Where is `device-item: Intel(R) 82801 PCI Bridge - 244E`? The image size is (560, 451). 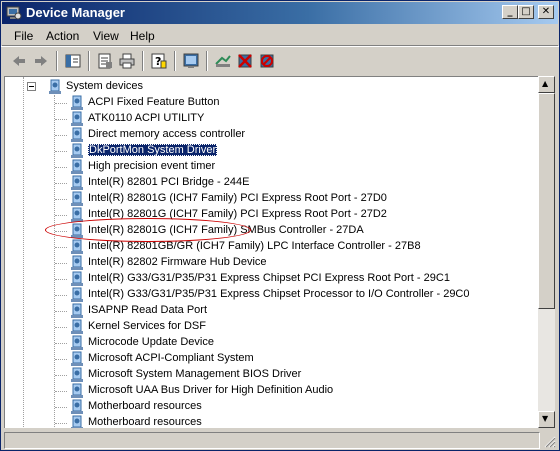 device-item: Intel(R) 82801 PCI Bridge - 244E is located at coordinates (299, 183).